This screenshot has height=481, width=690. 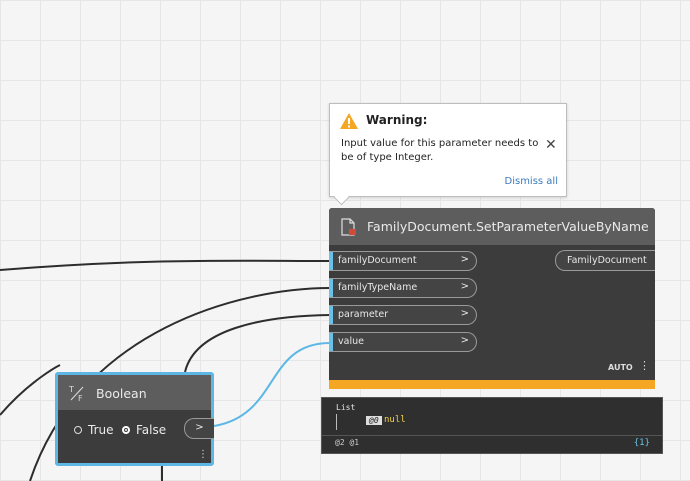 I want to click on node-title: Boolean, so click(x=121, y=393).